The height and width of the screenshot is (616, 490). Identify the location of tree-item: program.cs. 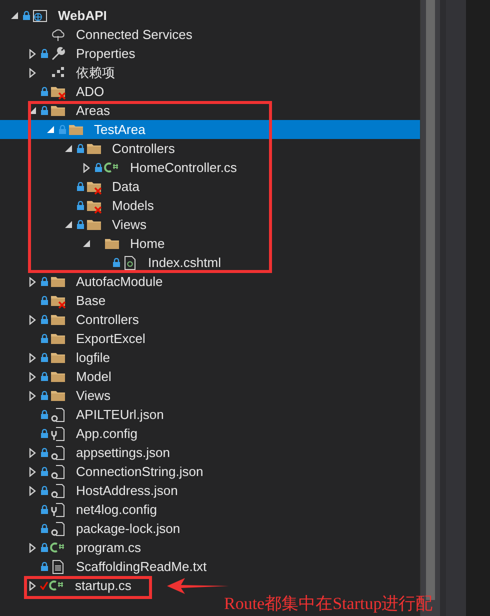
(210, 547).